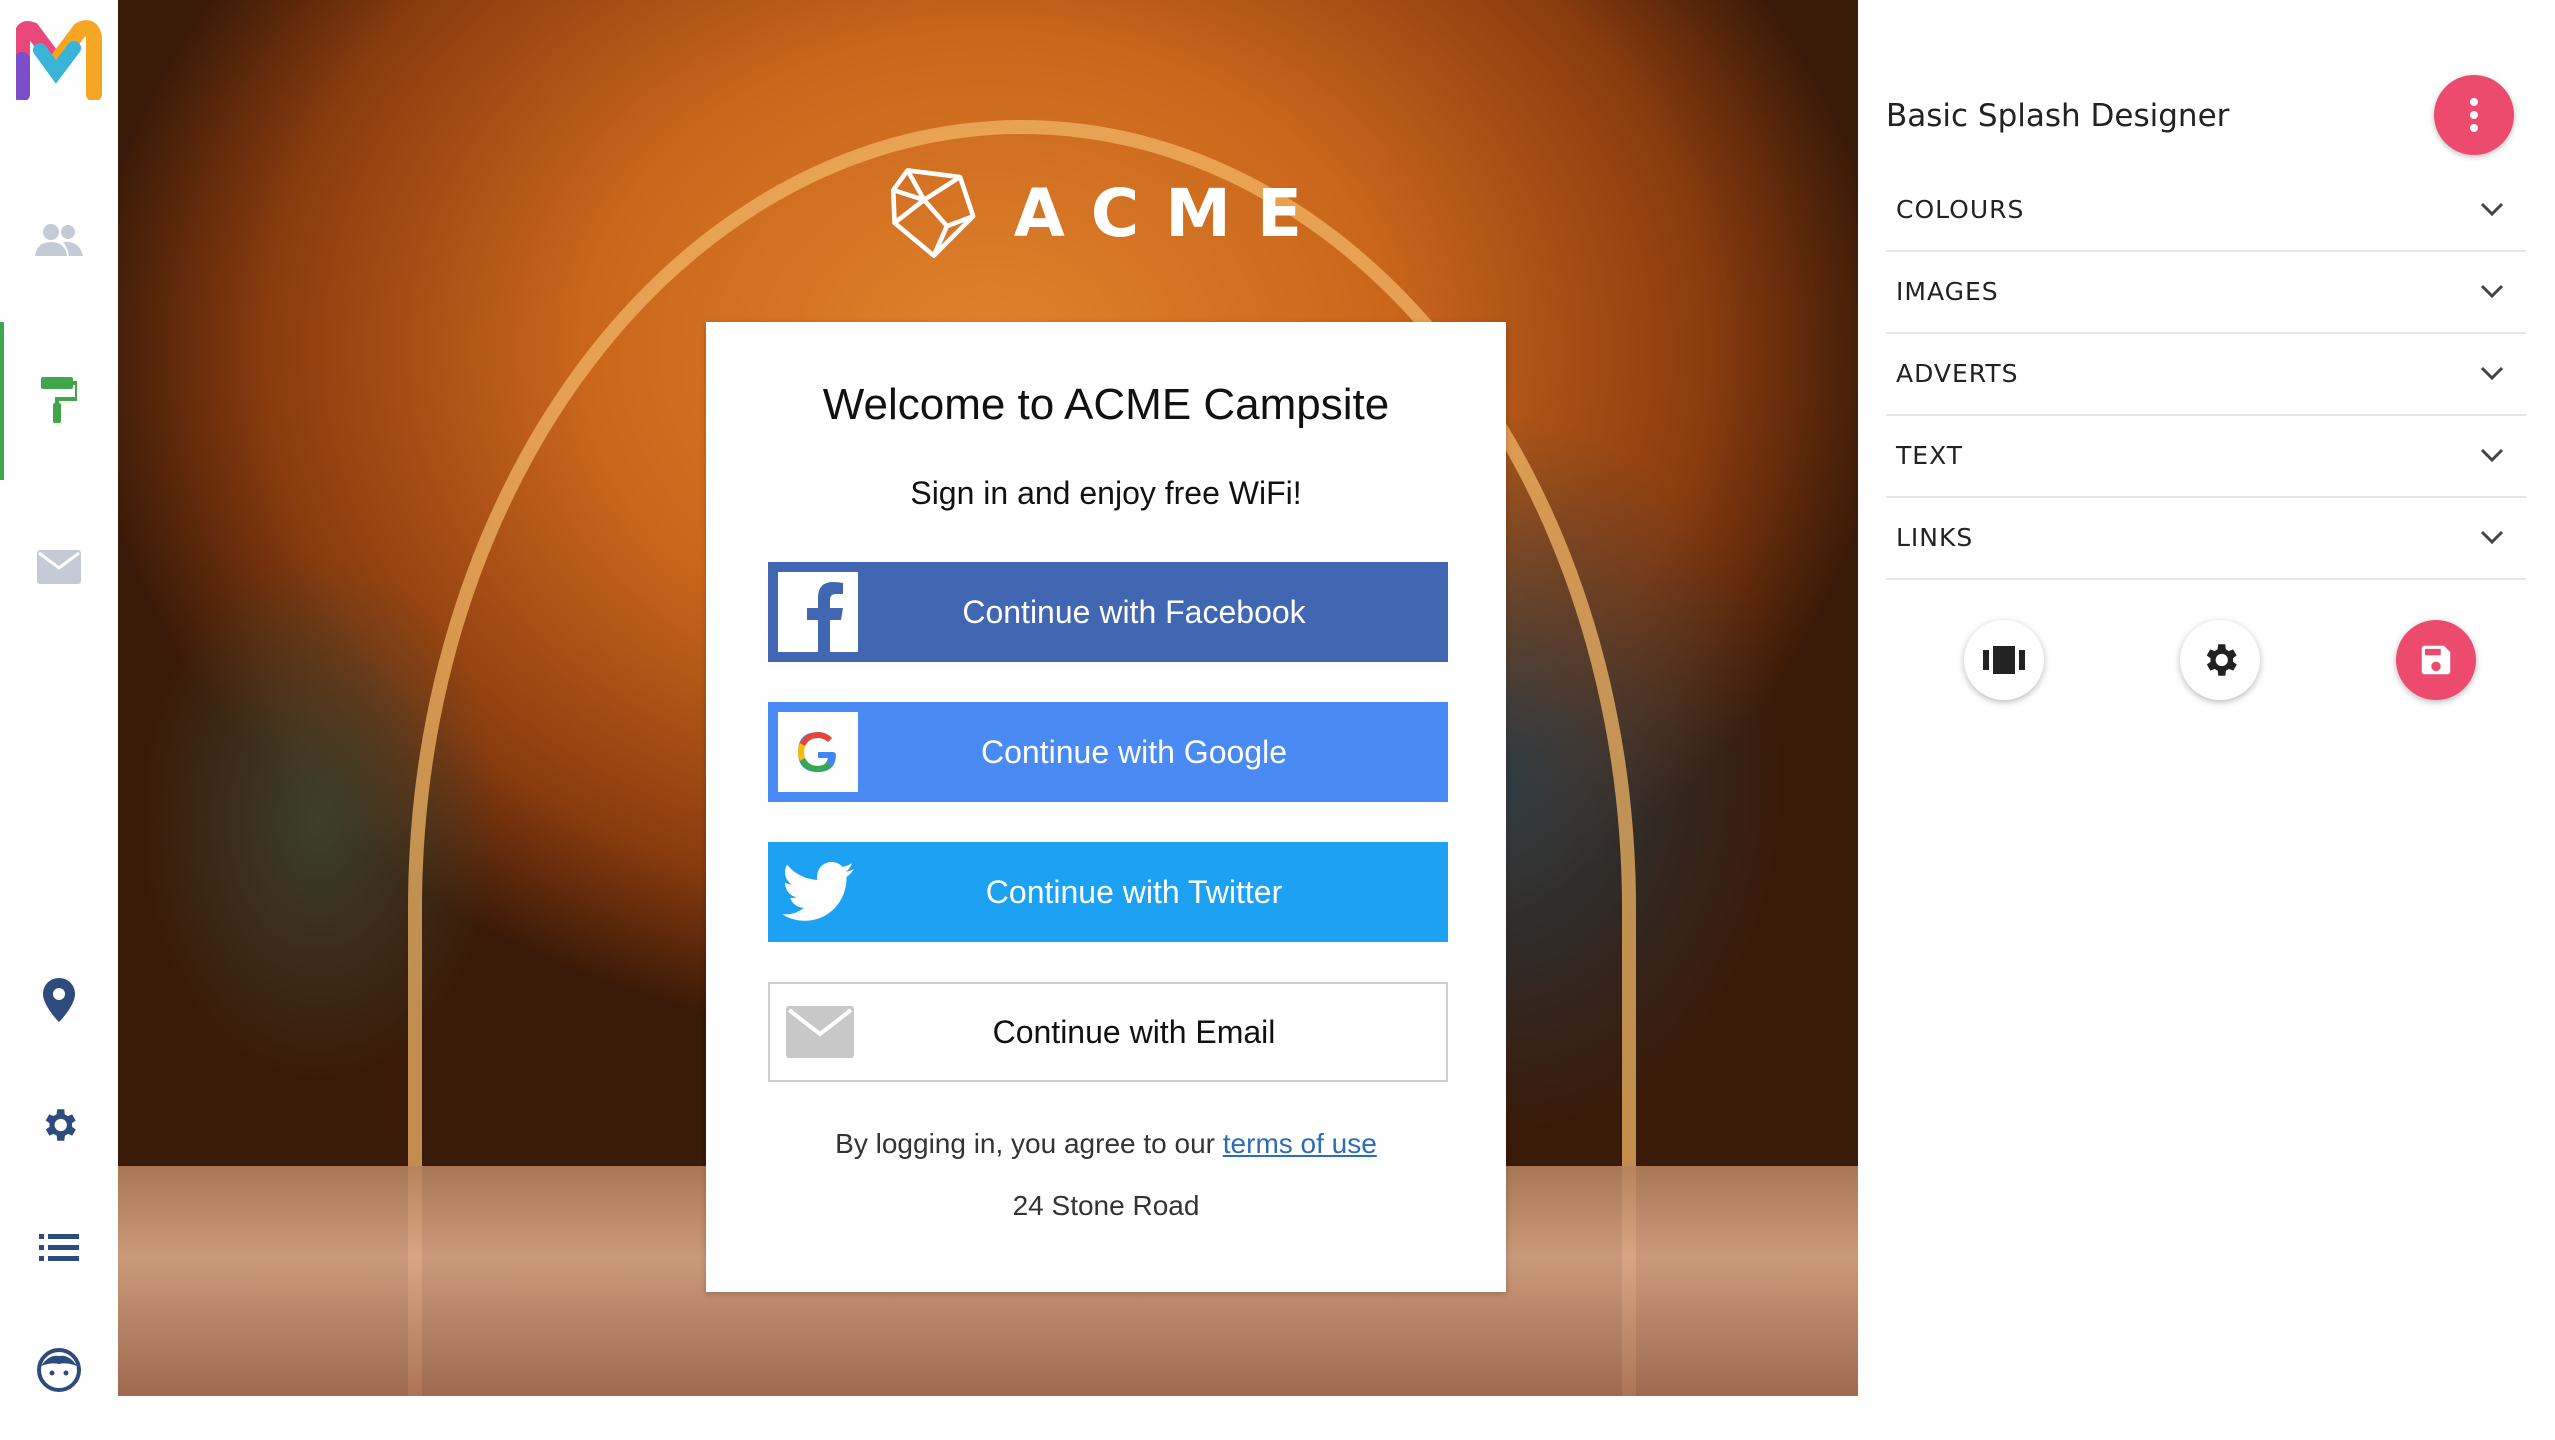 The image size is (2555, 1440). What do you see at coordinates (1134, 891) in the screenshot?
I see `twitter-button-label: Continue with Twitter` at bounding box center [1134, 891].